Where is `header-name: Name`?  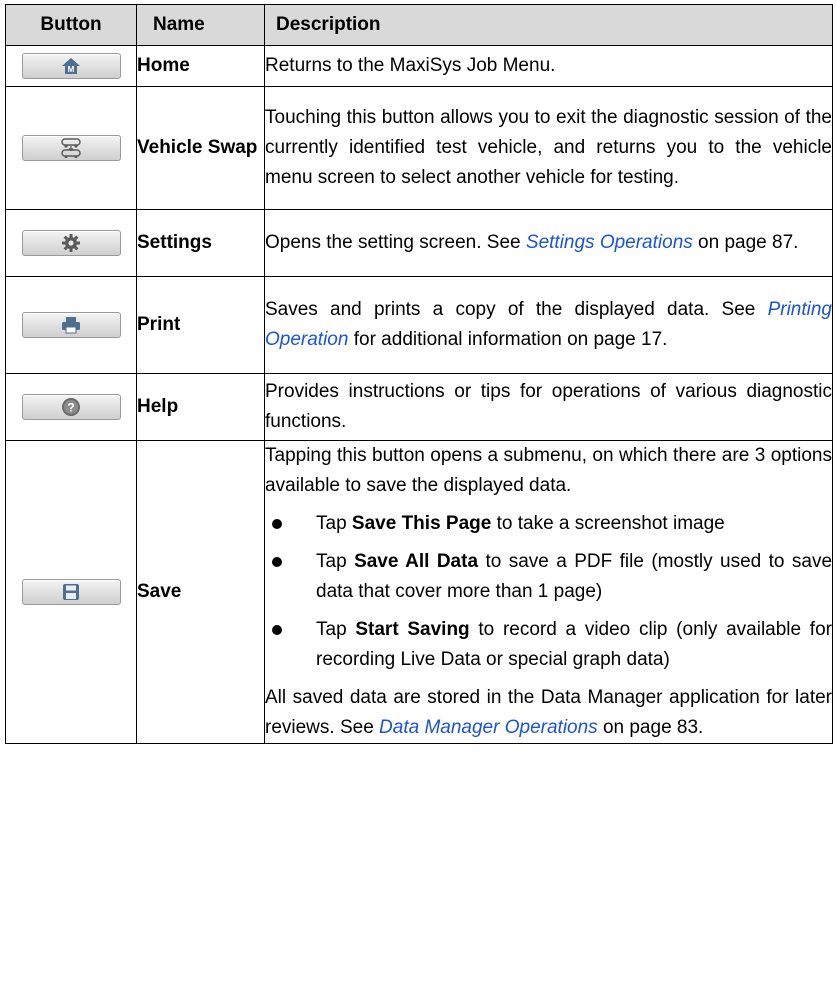
header-name: Name is located at coordinates (200, 25).